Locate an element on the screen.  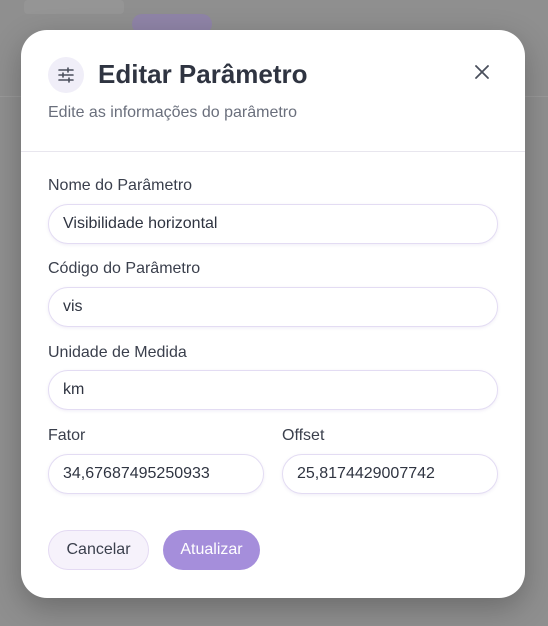
parameter-code-label: Código do Parâmetro is located at coordinates (124, 268).